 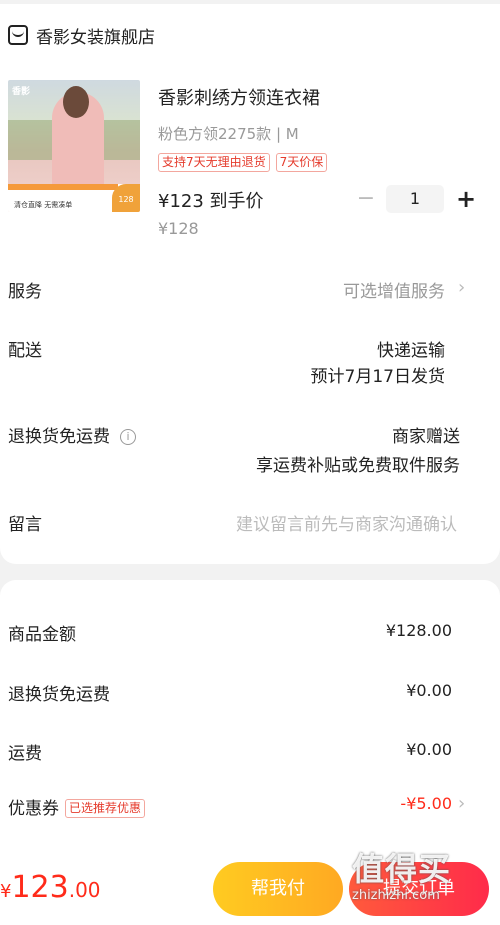 What do you see at coordinates (128, 437) in the screenshot?
I see `info-icon: i` at bounding box center [128, 437].